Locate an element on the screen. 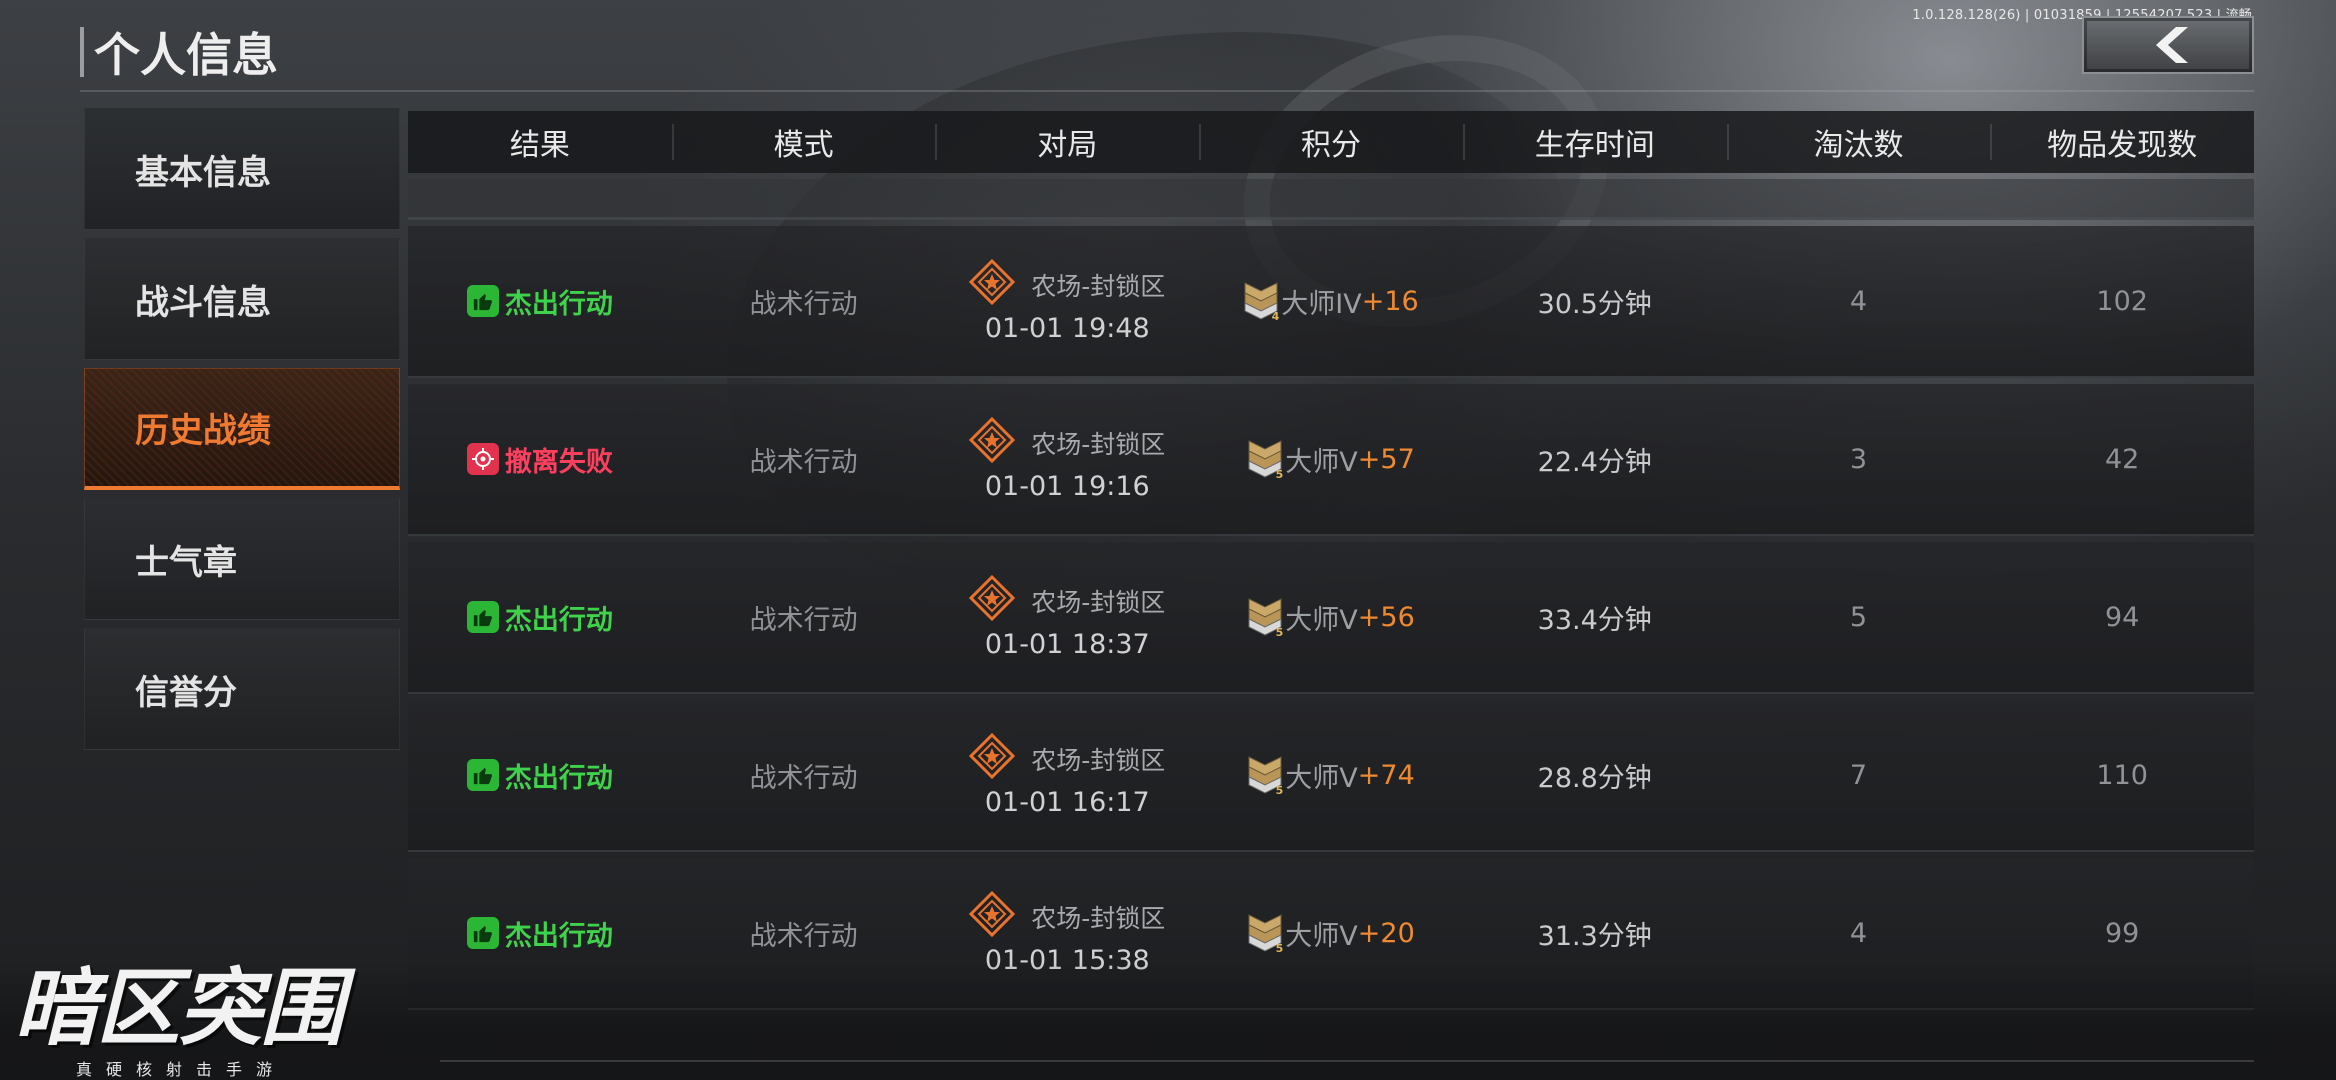  sidebar-item-credit-score: 信誉分 is located at coordinates (242, 689).